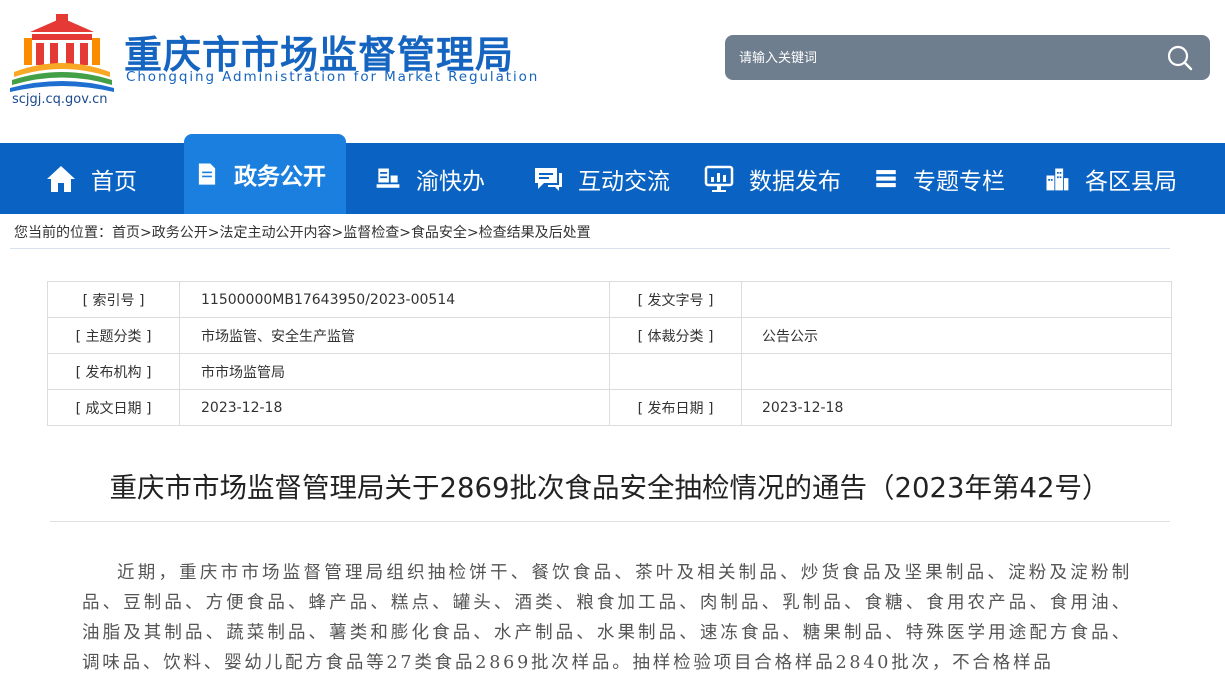 This screenshot has height=677, width=1225. What do you see at coordinates (371, 233) in the screenshot?
I see `breadcrumb-link-supervision: 监督检查` at bounding box center [371, 233].